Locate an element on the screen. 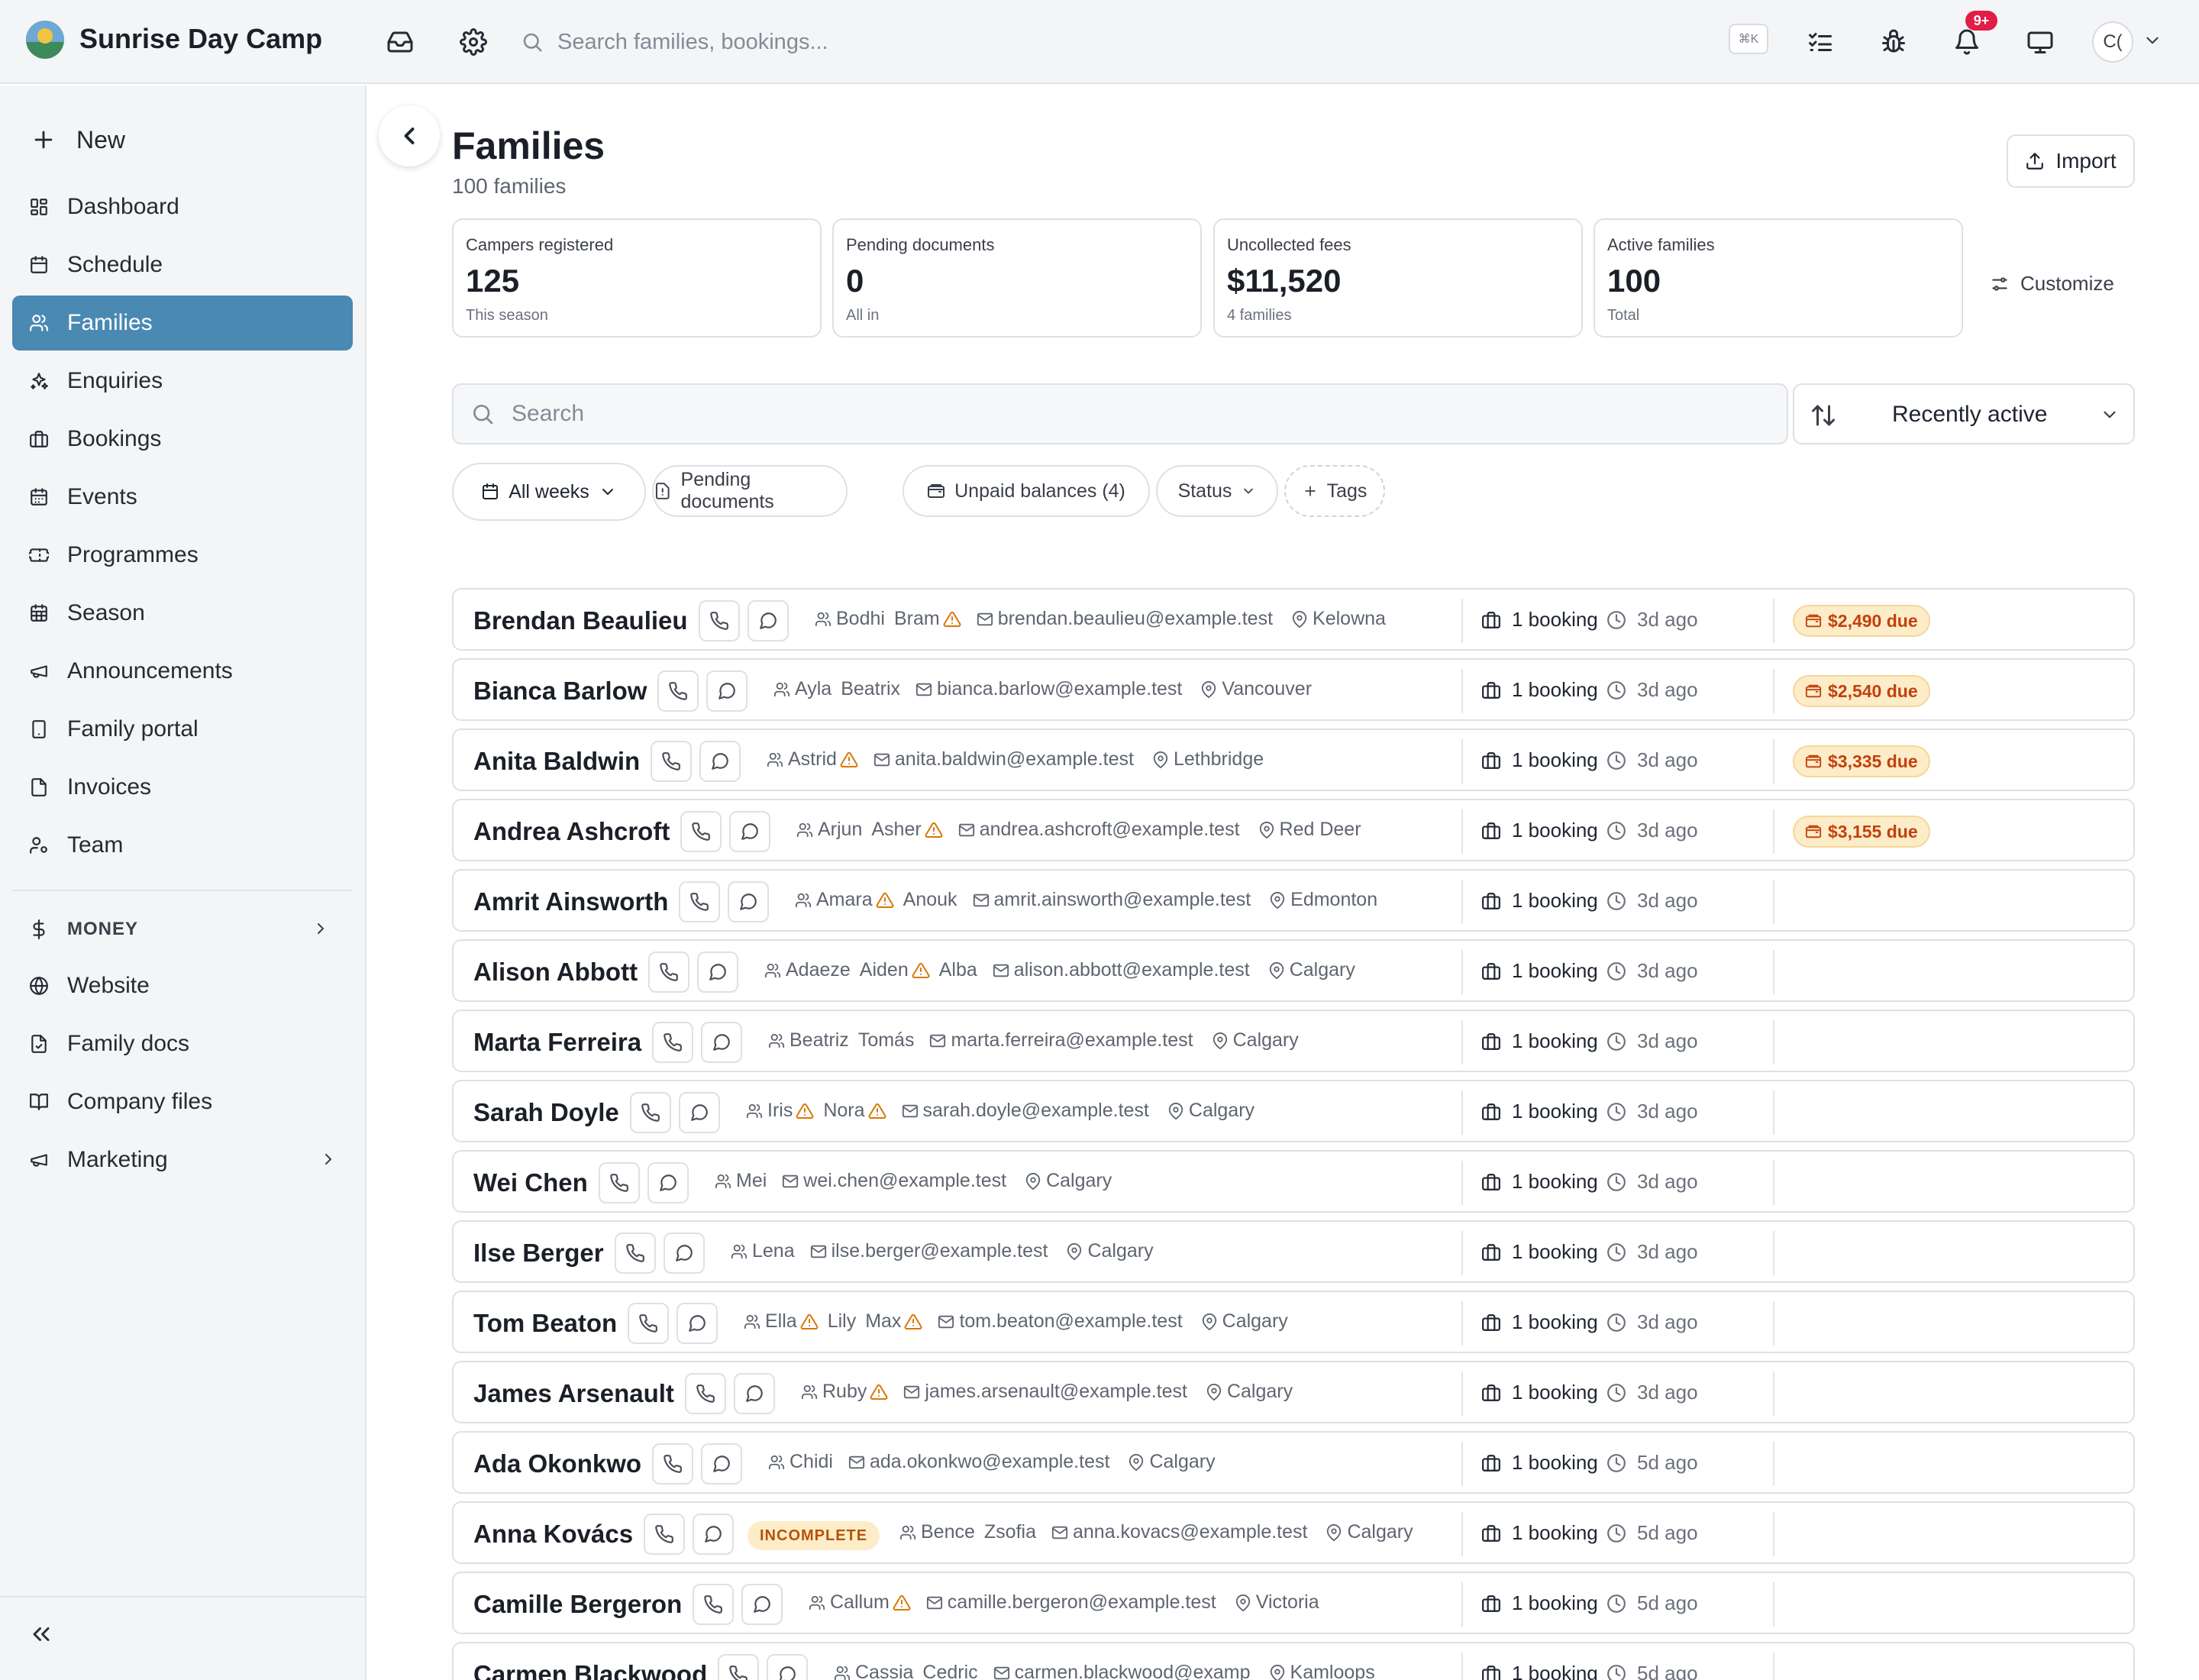 This screenshot has height=1680, width=2199. family-email: andrea.ashcroft@example.test is located at coordinates (1110, 830).